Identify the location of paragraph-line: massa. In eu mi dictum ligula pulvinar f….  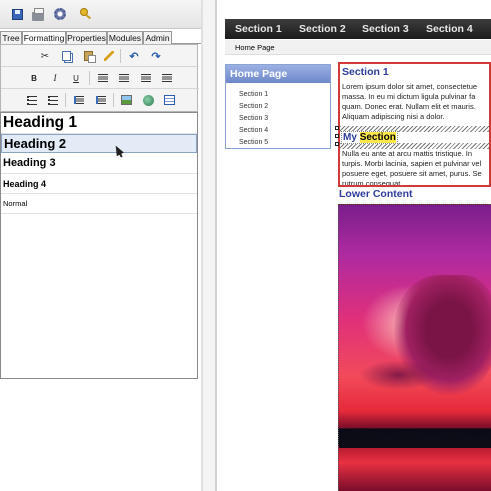
(409, 96).